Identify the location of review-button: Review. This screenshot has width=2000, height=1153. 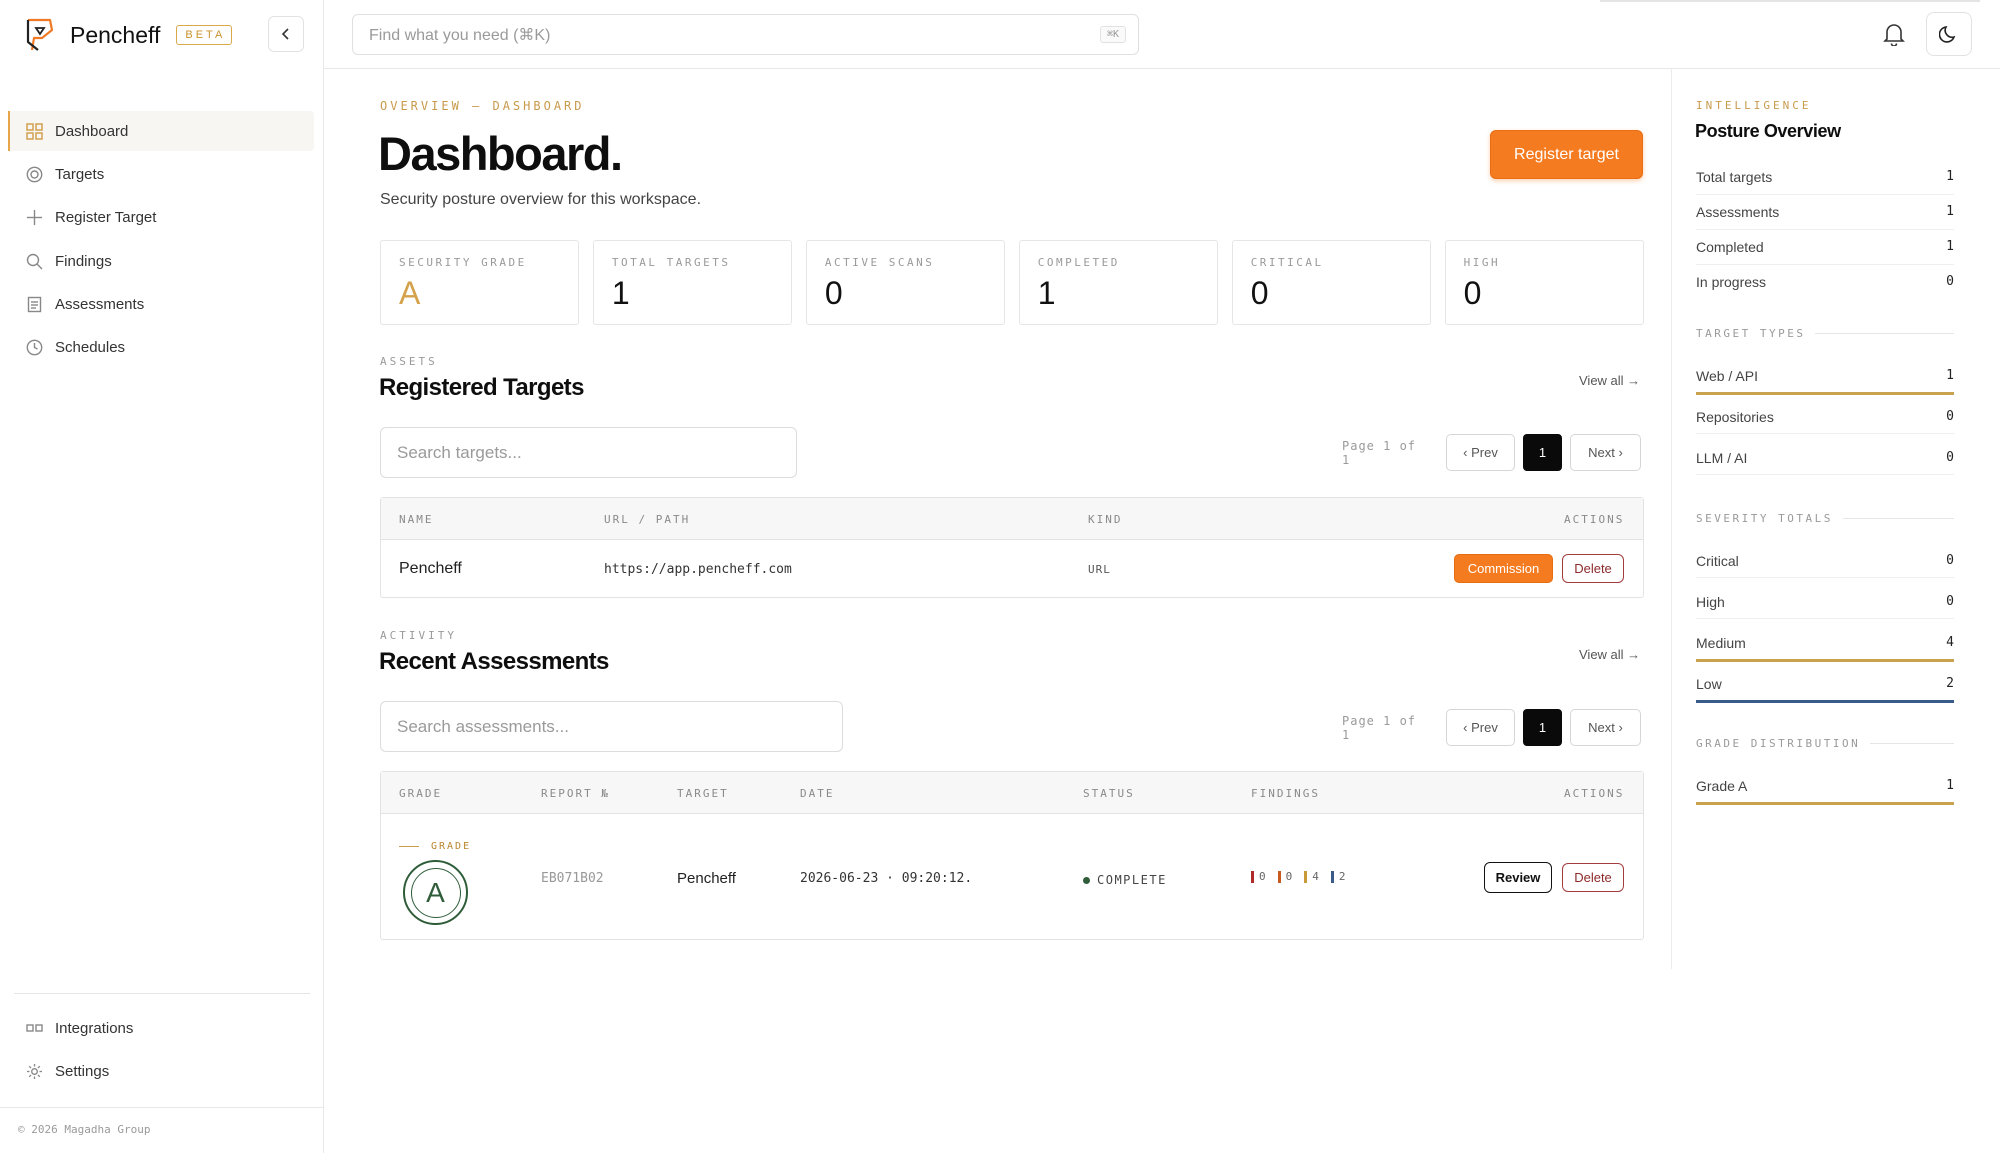
(1518, 877).